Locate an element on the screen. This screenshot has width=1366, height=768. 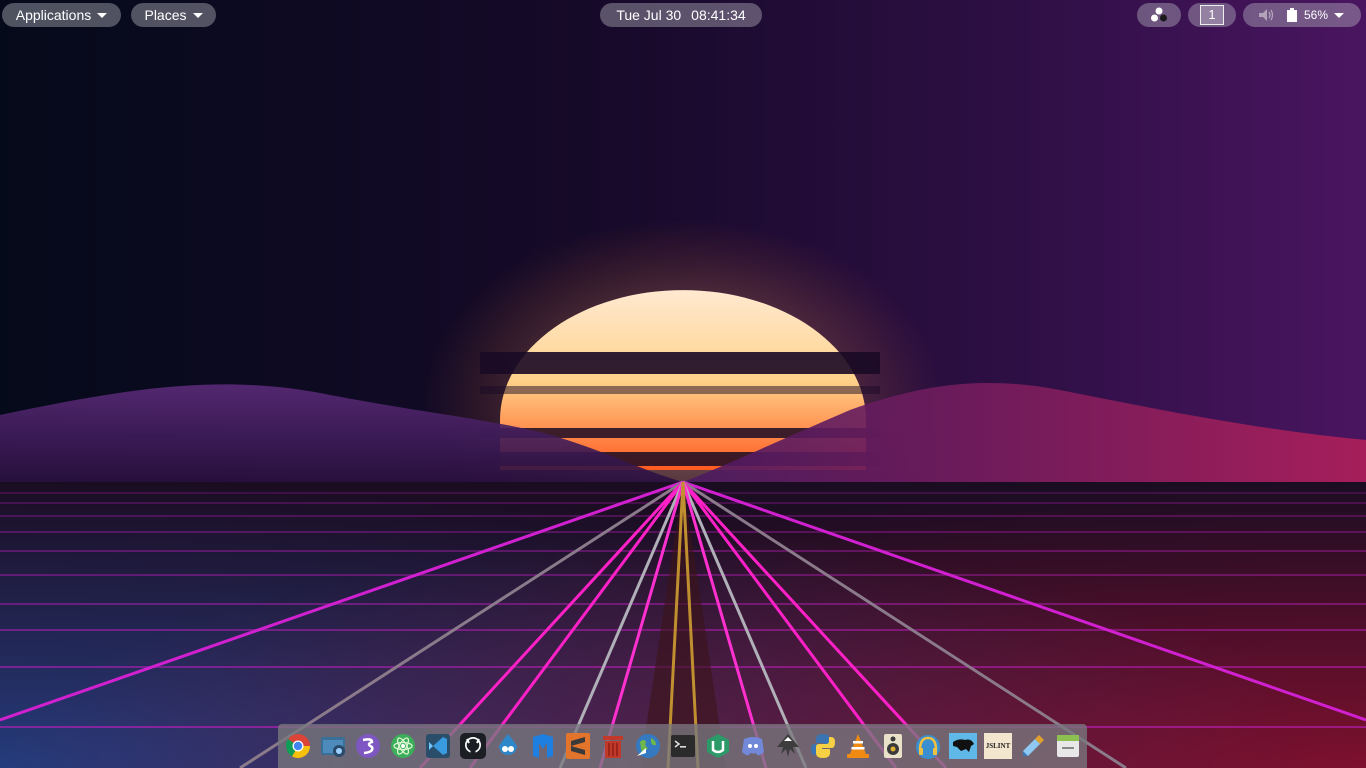
battery-percent: 56% is located at coordinates (1316, 15).